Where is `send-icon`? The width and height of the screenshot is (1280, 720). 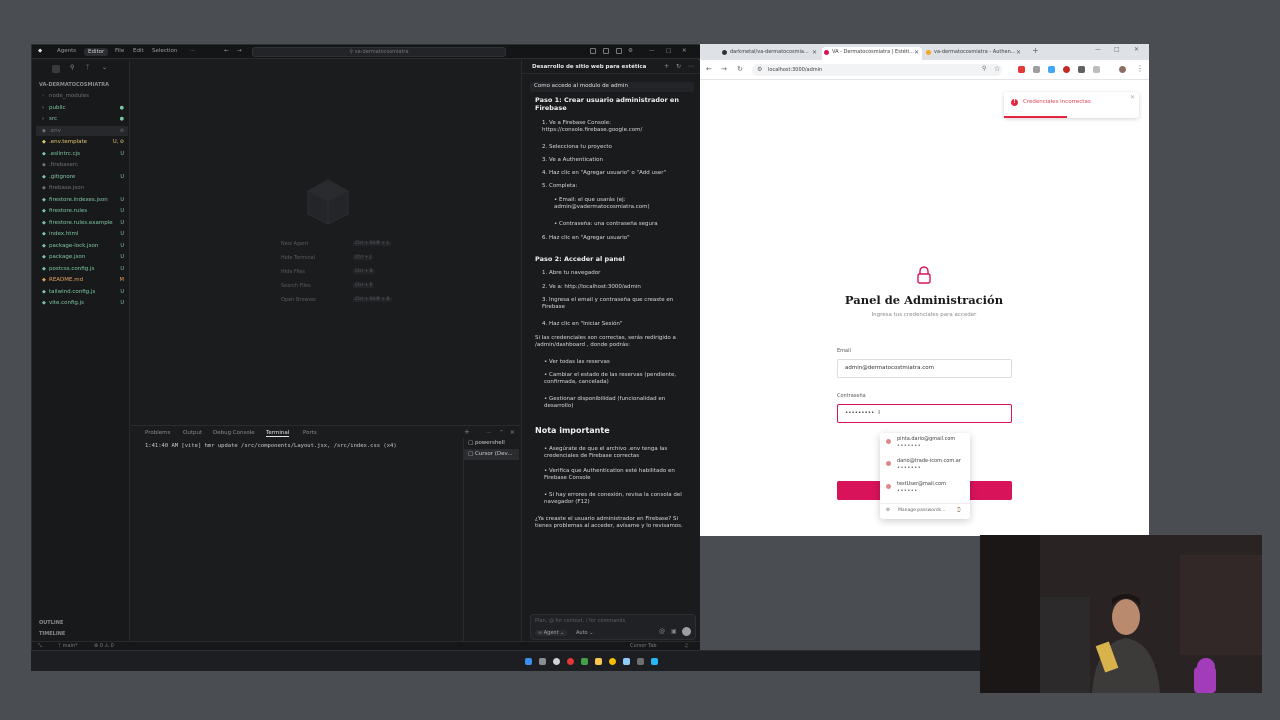
send-icon is located at coordinates (686, 631).